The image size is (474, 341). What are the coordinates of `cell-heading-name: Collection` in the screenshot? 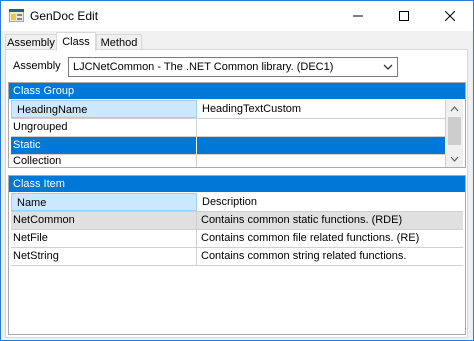 It's located at (104, 161).